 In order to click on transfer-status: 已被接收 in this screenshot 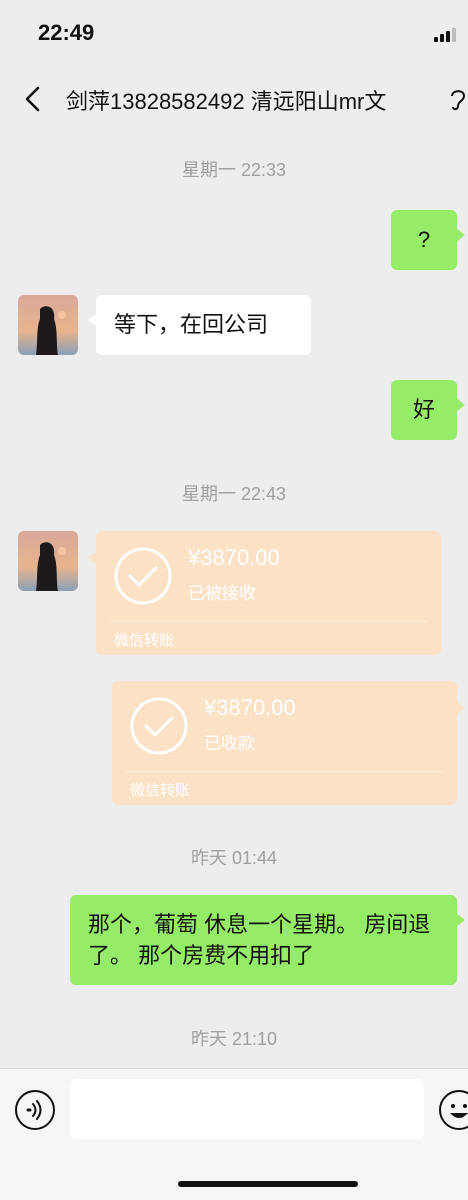, I will do `click(222, 593)`.